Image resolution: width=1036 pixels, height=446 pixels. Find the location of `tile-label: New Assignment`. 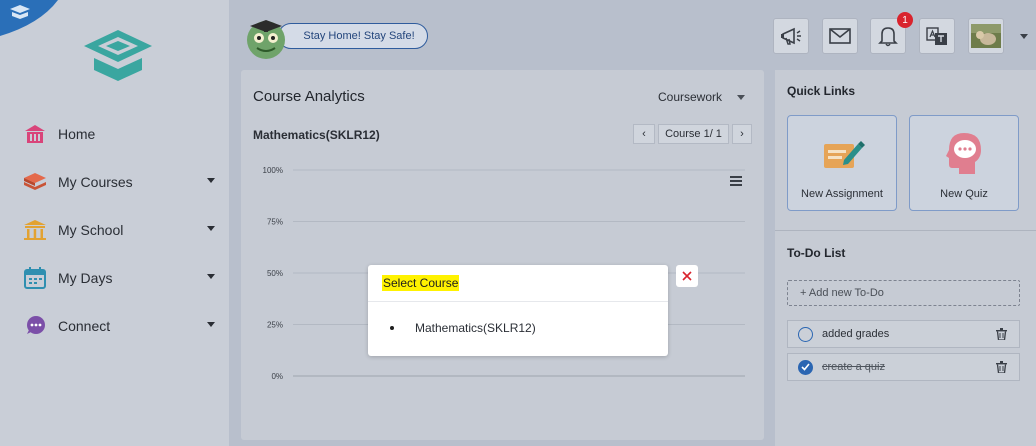

tile-label: New Assignment is located at coordinates (842, 194).